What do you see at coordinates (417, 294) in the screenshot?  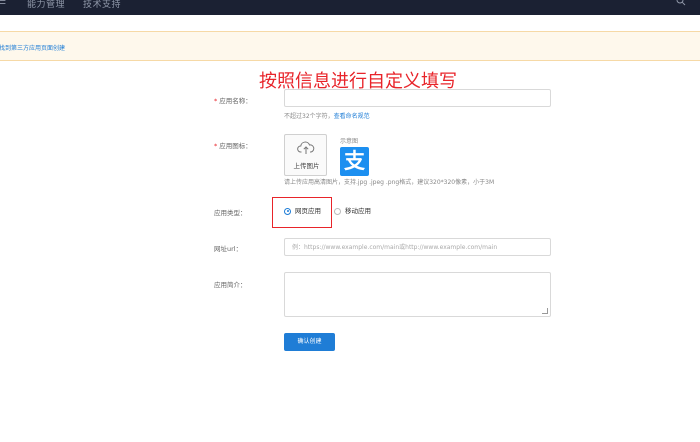 I see `intro-textarea` at bounding box center [417, 294].